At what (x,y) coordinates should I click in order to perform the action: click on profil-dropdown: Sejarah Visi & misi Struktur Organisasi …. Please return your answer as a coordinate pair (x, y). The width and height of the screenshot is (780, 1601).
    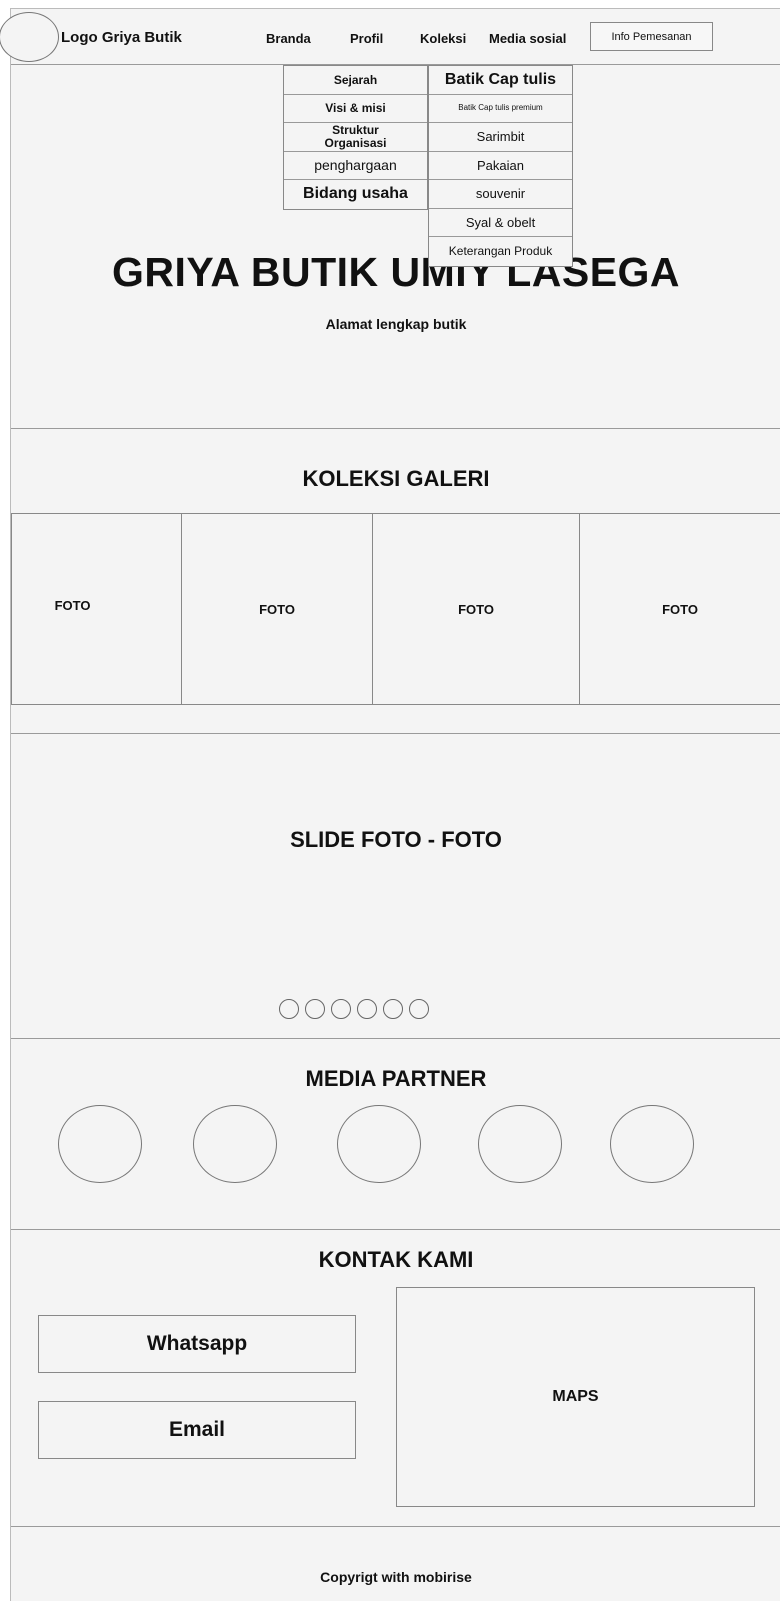
    Looking at the image, I should click on (355, 137).